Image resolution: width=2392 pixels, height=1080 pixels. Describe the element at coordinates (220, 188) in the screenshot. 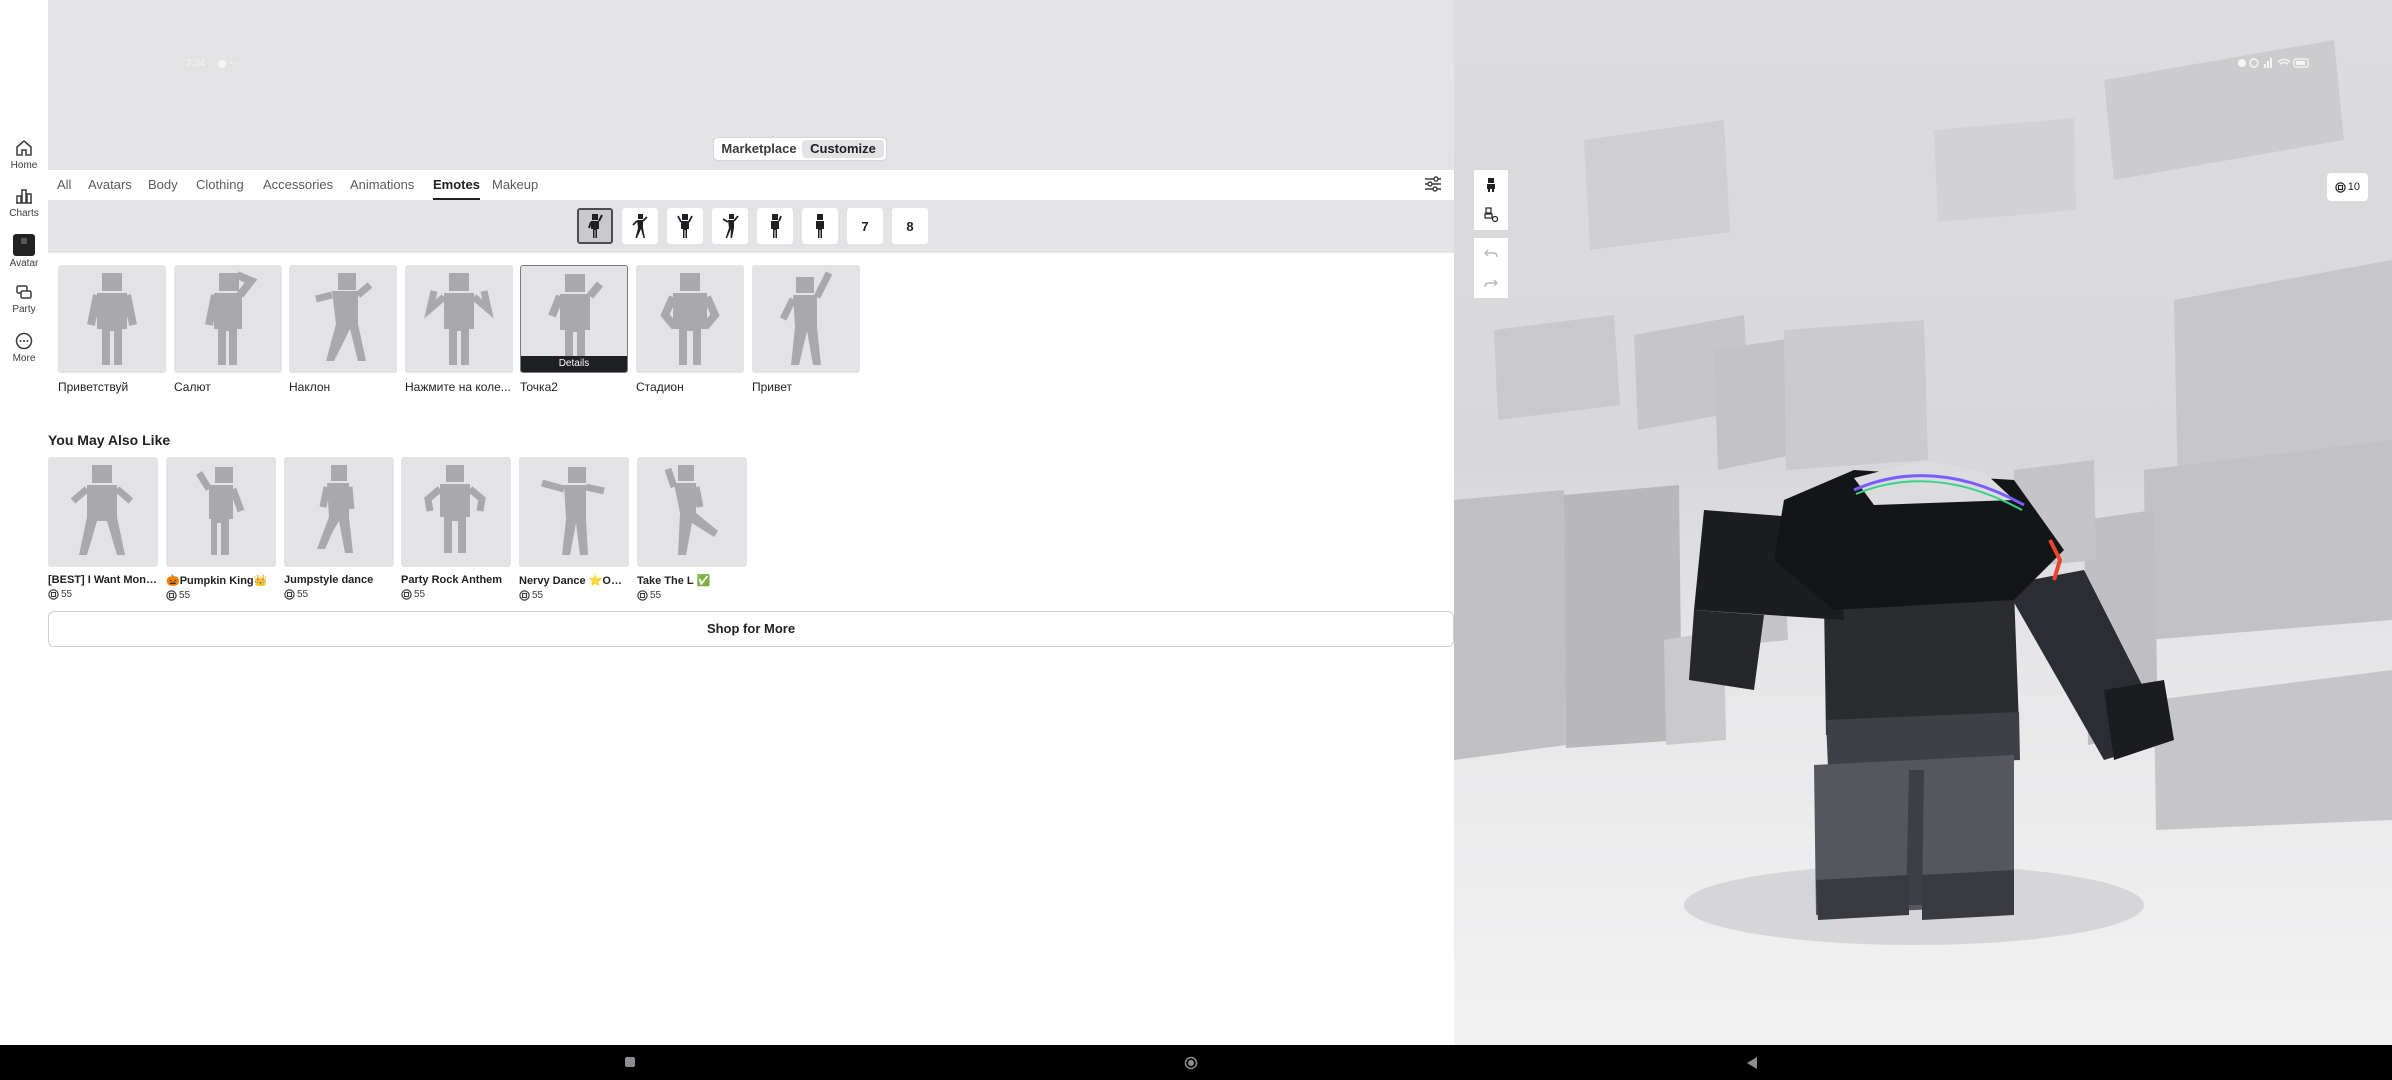

I see `tab-clothing: Clothing` at that location.